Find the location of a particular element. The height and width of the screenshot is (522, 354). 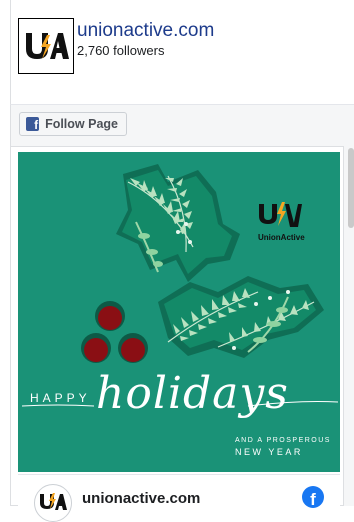

card-holidays-text: holidays is located at coordinates (192, 393).